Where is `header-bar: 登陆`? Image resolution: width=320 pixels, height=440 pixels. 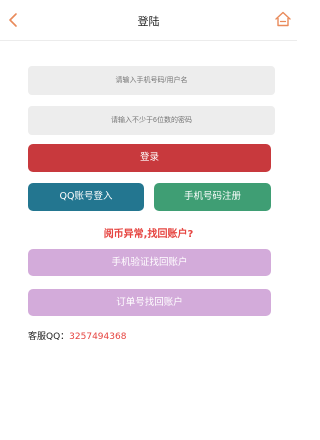 header-bar: 登陆 is located at coordinates (148, 20).